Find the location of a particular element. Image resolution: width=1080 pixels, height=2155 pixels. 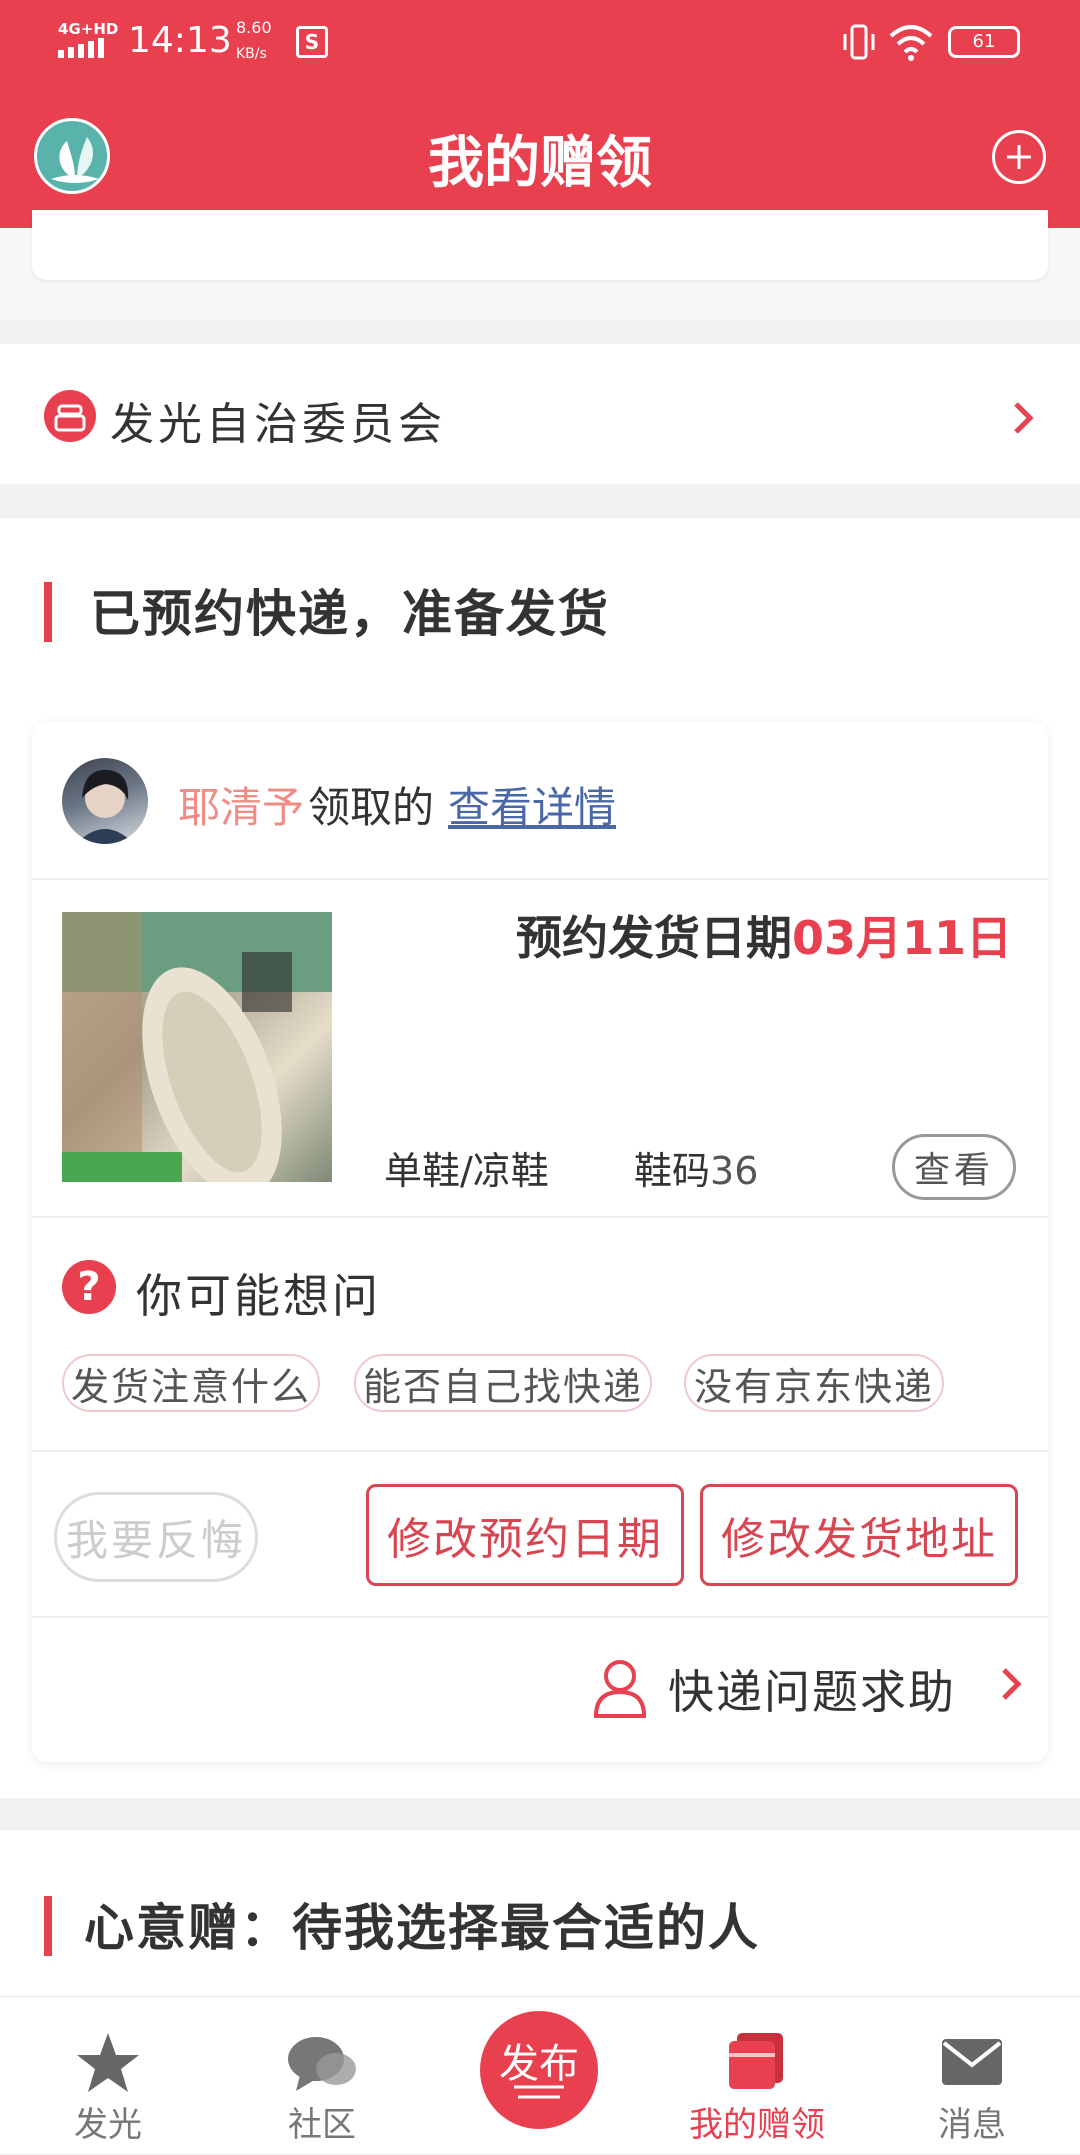

faq-chip: 能否自己找快递 is located at coordinates (503, 1383).